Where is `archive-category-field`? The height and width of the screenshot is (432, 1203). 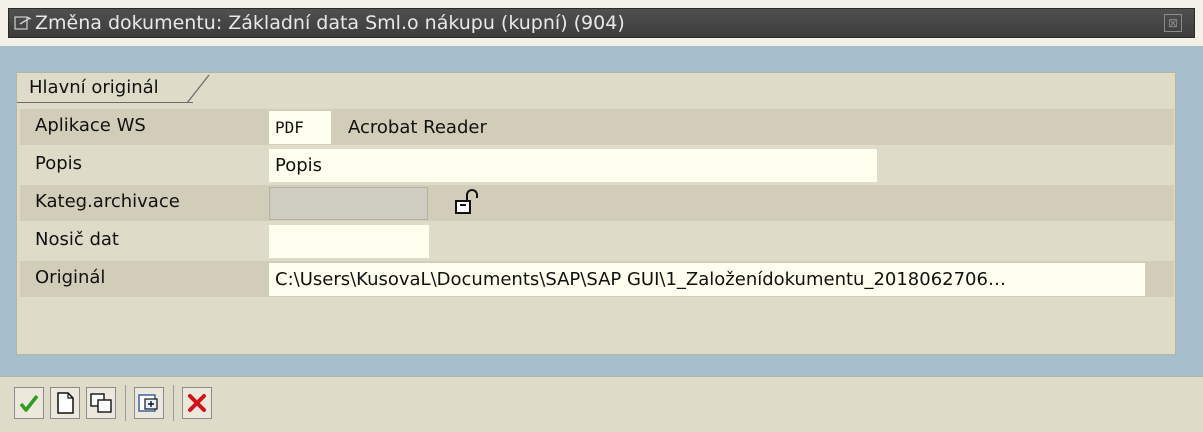 archive-category-field is located at coordinates (348, 203).